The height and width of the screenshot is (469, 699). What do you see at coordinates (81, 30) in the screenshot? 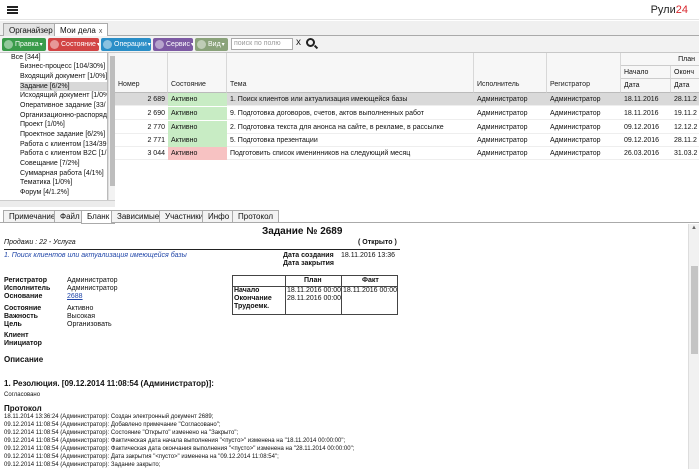
I see `tab-my-tasks: Мои дела x` at bounding box center [81, 30].